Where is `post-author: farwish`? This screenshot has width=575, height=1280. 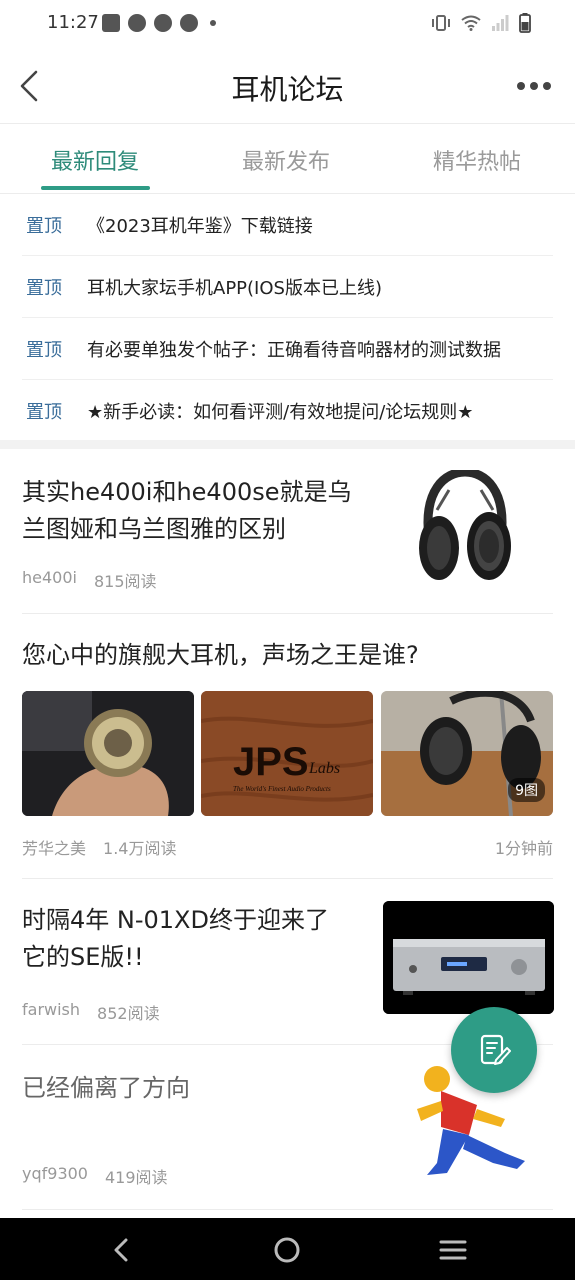
post-author: farwish is located at coordinates (51, 1009).